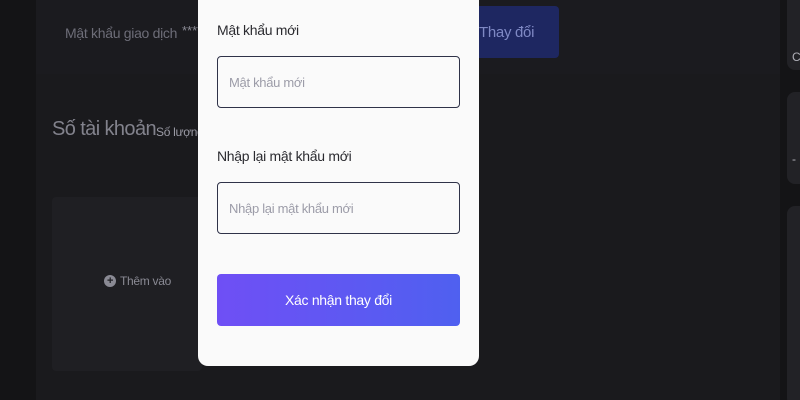 This screenshot has width=800, height=400. What do you see at coordinates (338, 82) in the screenshot?
I see `new-password-input` at bounding box center [338, 82].